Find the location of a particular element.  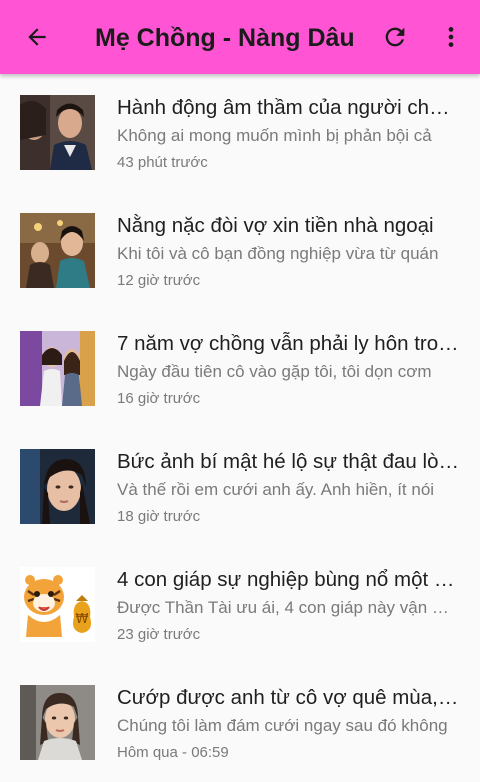

article-thumbnail: ₩ is located at coordinates (57, 604).